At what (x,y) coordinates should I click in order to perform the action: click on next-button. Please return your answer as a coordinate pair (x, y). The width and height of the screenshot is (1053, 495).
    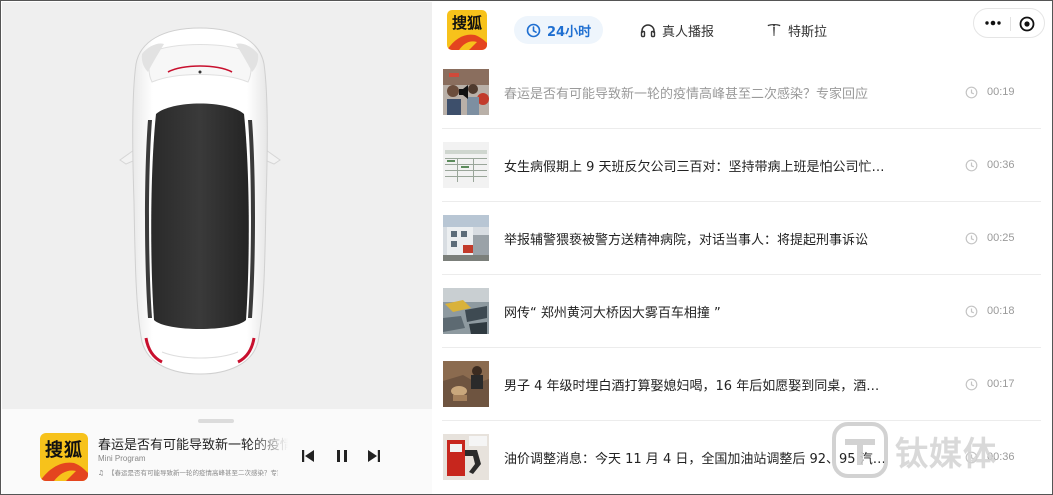
    Looking at the image, I should click on (374, 456).